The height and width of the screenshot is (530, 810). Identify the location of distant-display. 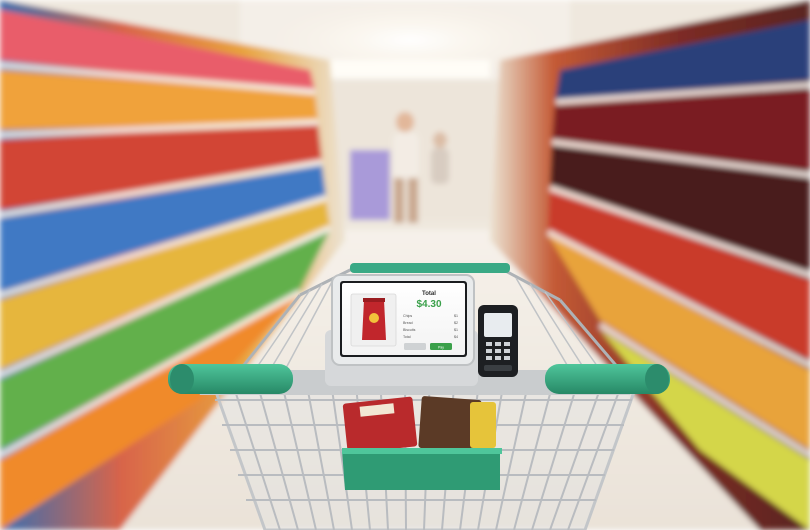
(370, 185).